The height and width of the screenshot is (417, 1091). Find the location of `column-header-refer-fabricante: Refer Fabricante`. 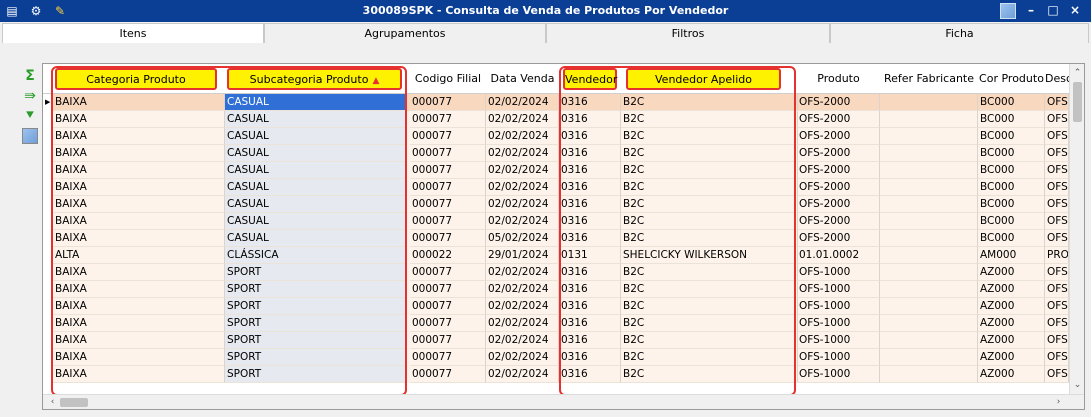

column-header-refer-fabricante: Refer Fabricante is located at coordinates (929, 79).